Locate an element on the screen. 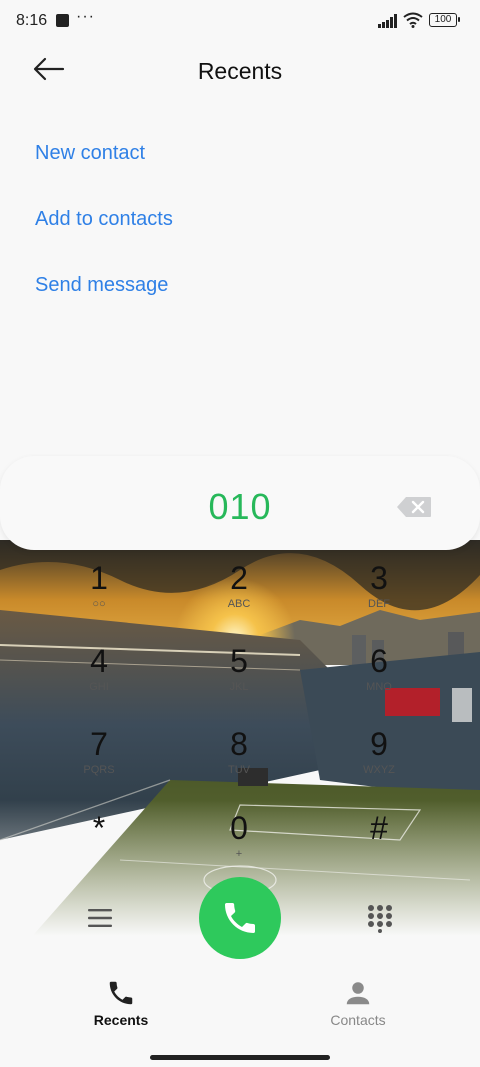  key-5: 5 JKL is located at coordinates (239, 681).